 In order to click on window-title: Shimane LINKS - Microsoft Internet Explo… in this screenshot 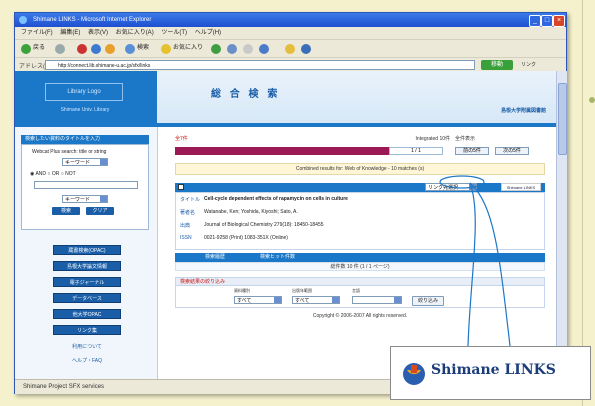, I will do `click(92, 20)`.